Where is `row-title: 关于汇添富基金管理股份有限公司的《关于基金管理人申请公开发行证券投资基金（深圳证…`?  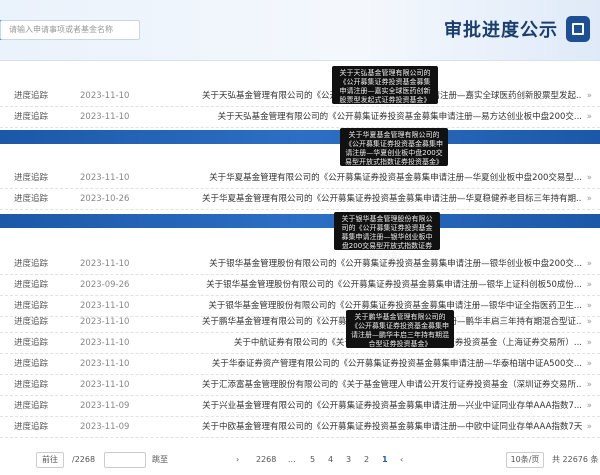
row-title: 关于汇添富基金管理股份有限公司的《关于基金管理人申请公开发行证券投资基金（深圳证… is located at coordinates (392, 385).